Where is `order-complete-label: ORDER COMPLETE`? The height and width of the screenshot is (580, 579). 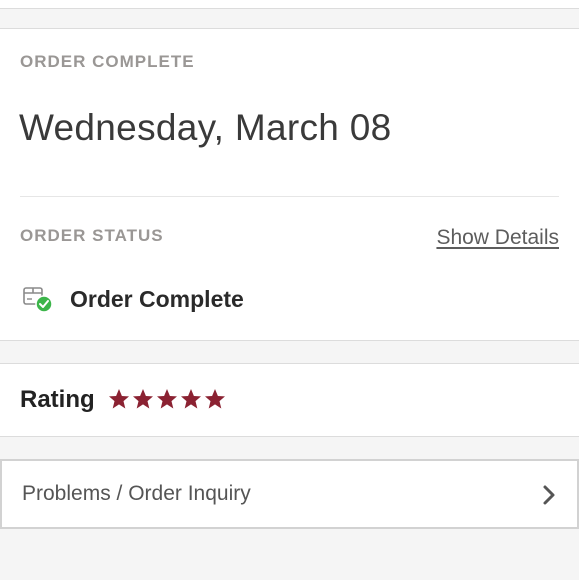
order-complete-label: ORDER COMPLETE is located at coordinates (107, 61).